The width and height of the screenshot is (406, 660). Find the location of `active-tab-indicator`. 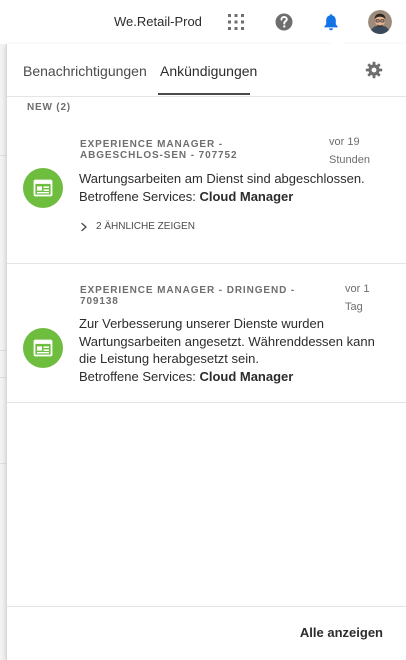

active-tab-indicator is located at coordinates (204, 94).